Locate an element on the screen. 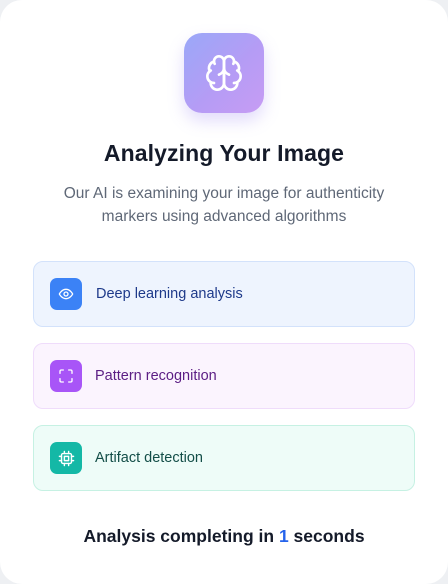 This screenshot has width=448, height=584. step-deep-learning: Deep learning analysis is located at coordinates (224, 294).